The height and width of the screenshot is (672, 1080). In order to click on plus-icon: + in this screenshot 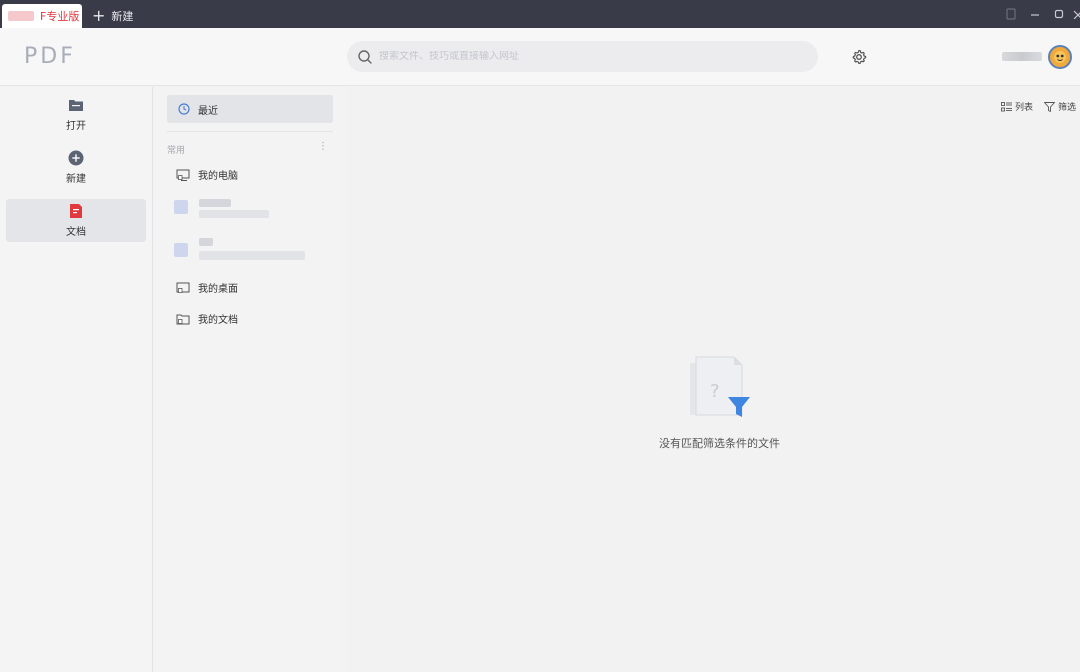, I will do `click(99, 15)`.